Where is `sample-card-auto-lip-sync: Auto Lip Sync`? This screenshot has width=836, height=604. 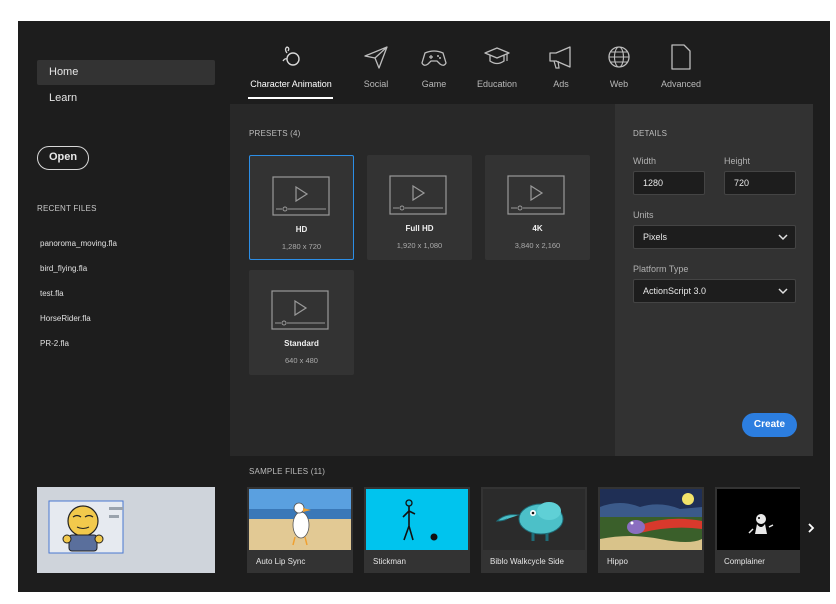 sample-card-auto-lip-sync: Auto Lip Sync is located at coordinates (300, 530).